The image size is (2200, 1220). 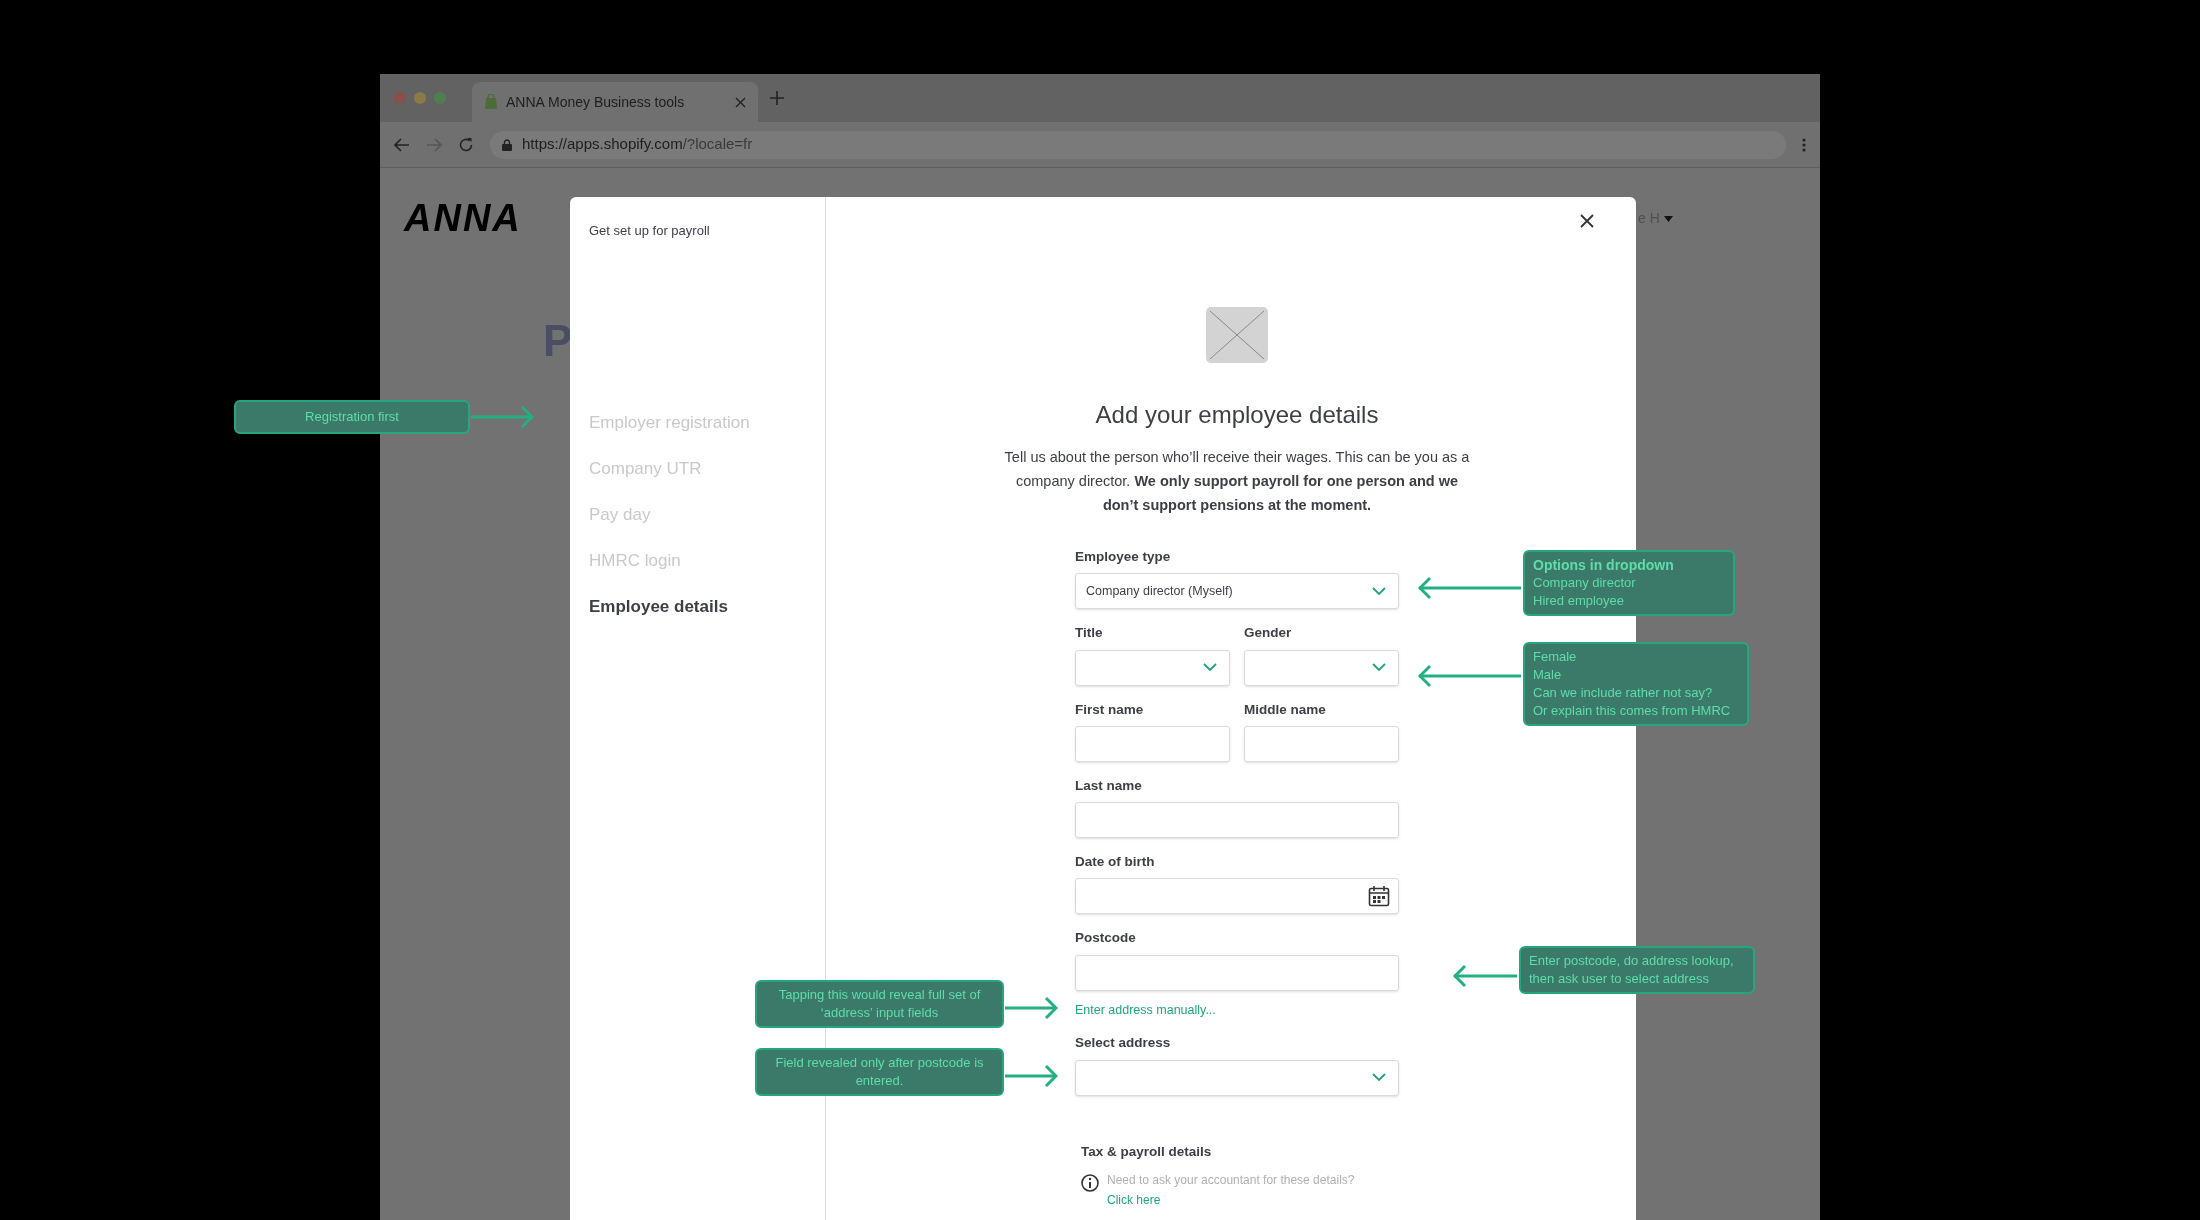 I want to click on field-label: Last name, so click(x=1109, y=785).